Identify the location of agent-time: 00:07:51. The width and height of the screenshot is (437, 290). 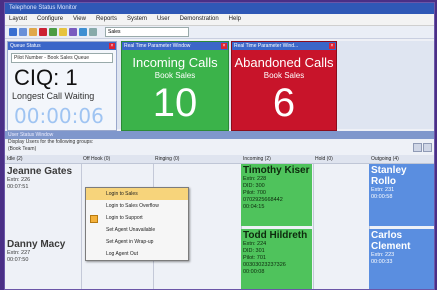
(18, 187).